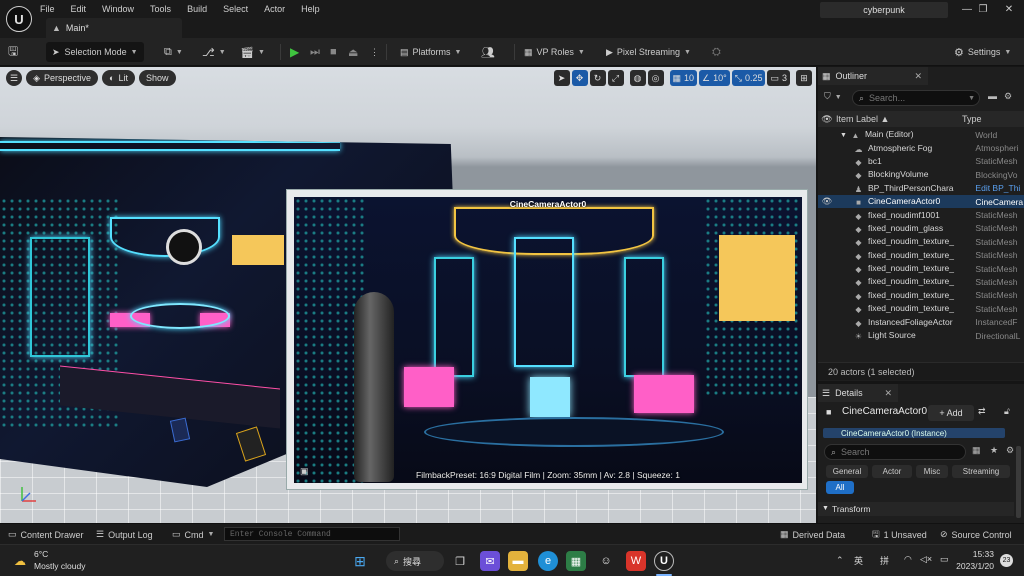  I want to click on grid-snap-button: ▦ 10, so click(683, 78).